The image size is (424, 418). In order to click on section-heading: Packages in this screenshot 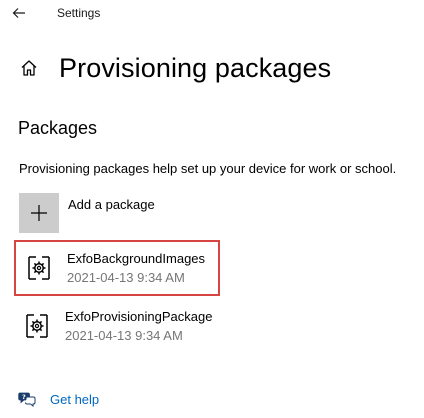, I will do `click(58, 128)`.